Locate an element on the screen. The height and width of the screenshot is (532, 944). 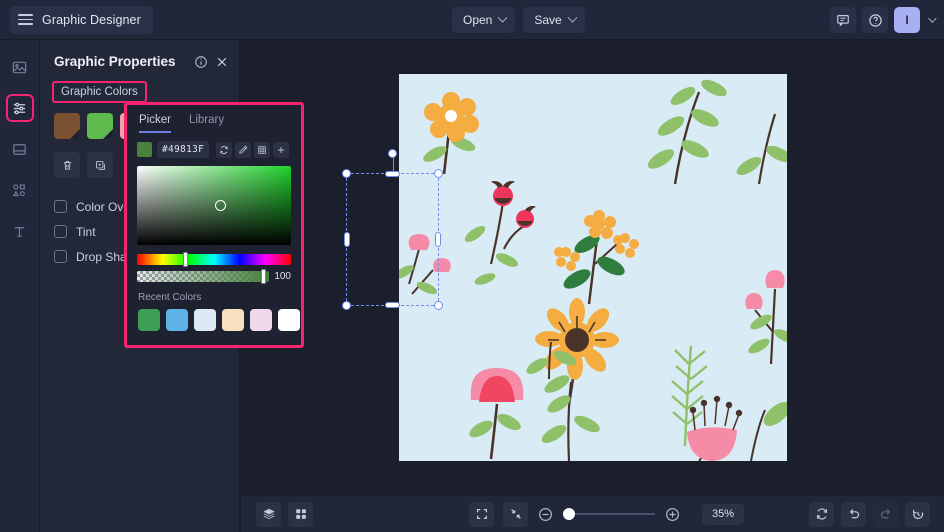
undo-button is located at coordinates (853, 514).